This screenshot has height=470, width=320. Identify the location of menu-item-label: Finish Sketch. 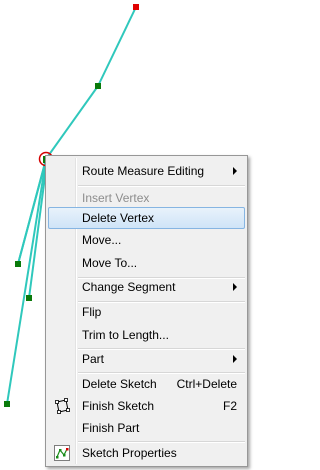
(118, 406).